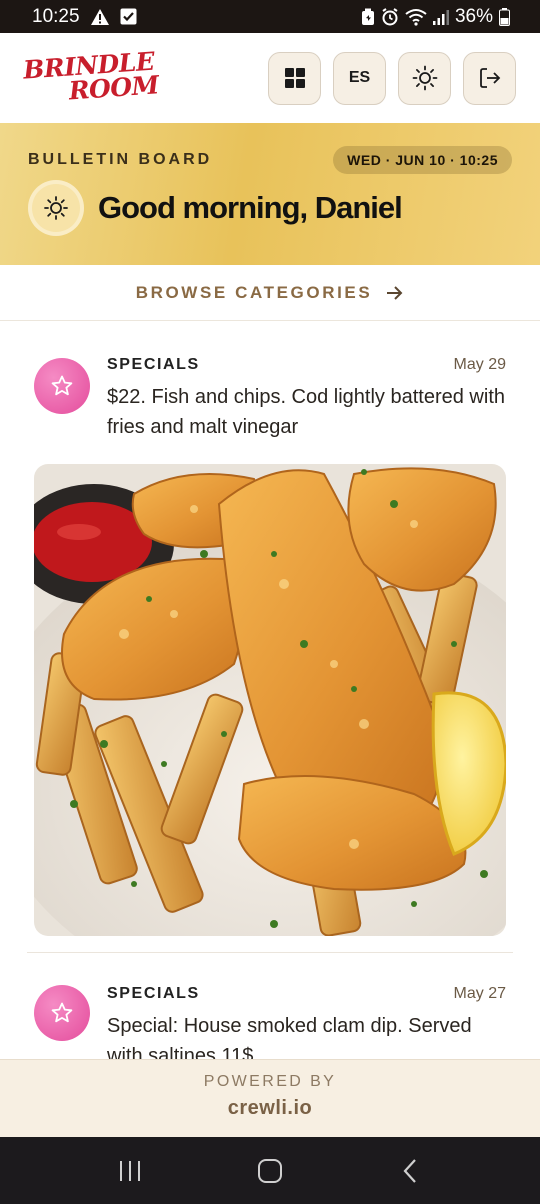  I want to click on powered-by-footer: POWERED BY crewli.io, so click(270, 1098).